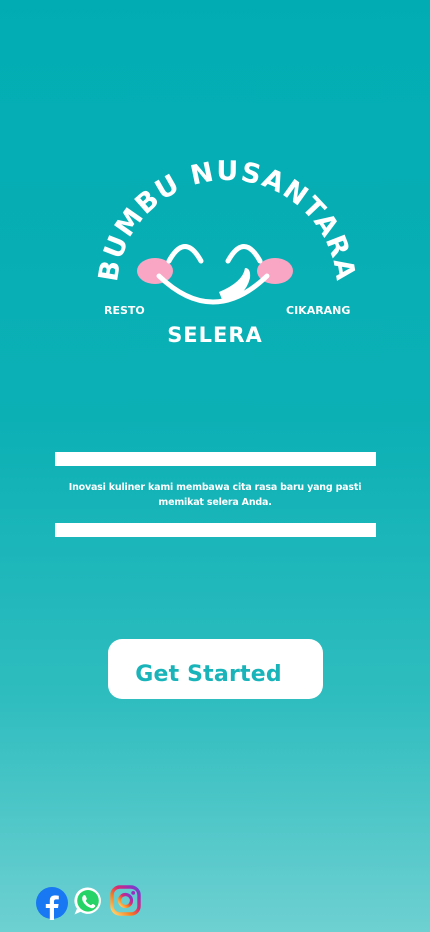 The width and height of the screenshot is (430, 932). What do you see at coordinates (185, 254) in the screenshot?
I see `logo-left-eye` at bounding box center [185, 254].